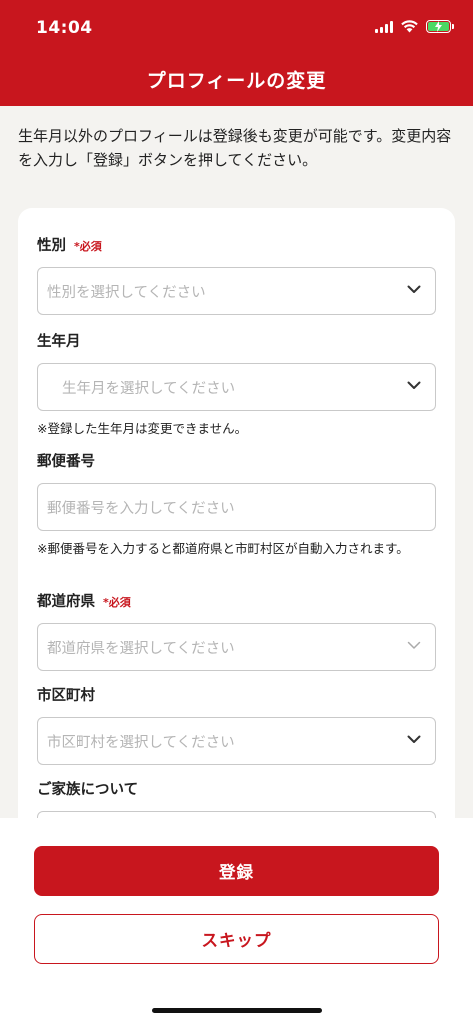 This screenshot has height=1024, width=473. Describe the element at coordinates (141, 742) in the screenshot. I see `city-placeholder: 市区町村を選択してください` at that location.